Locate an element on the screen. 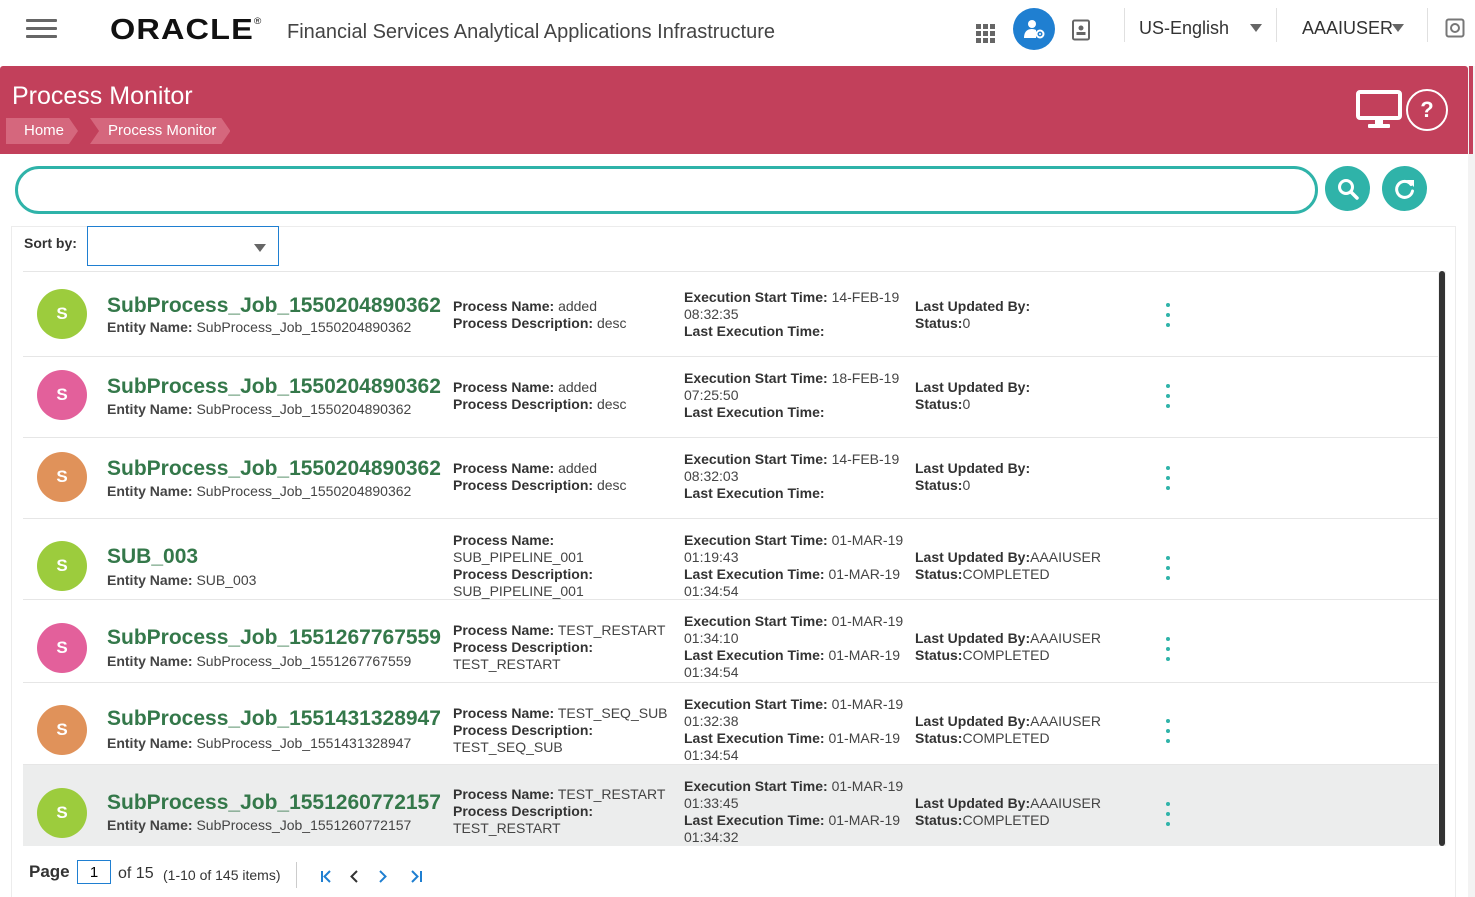 This screenshot has width=1475, height=897. refresh-button is located at coordinates (1404, 188).